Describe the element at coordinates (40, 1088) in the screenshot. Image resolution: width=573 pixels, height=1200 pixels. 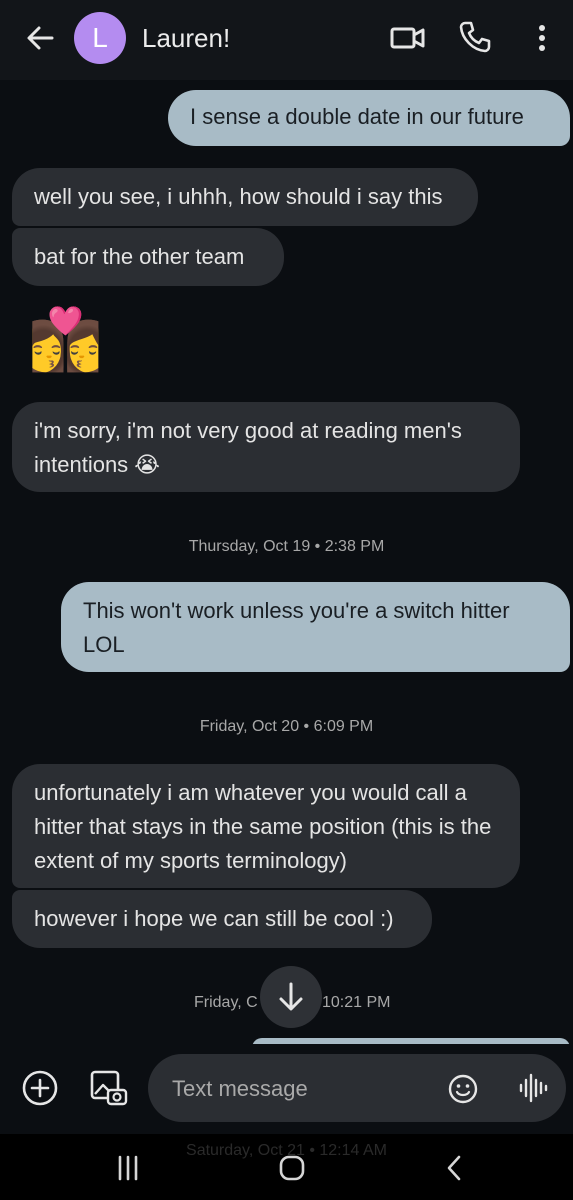
I see `add-icon` at that location.